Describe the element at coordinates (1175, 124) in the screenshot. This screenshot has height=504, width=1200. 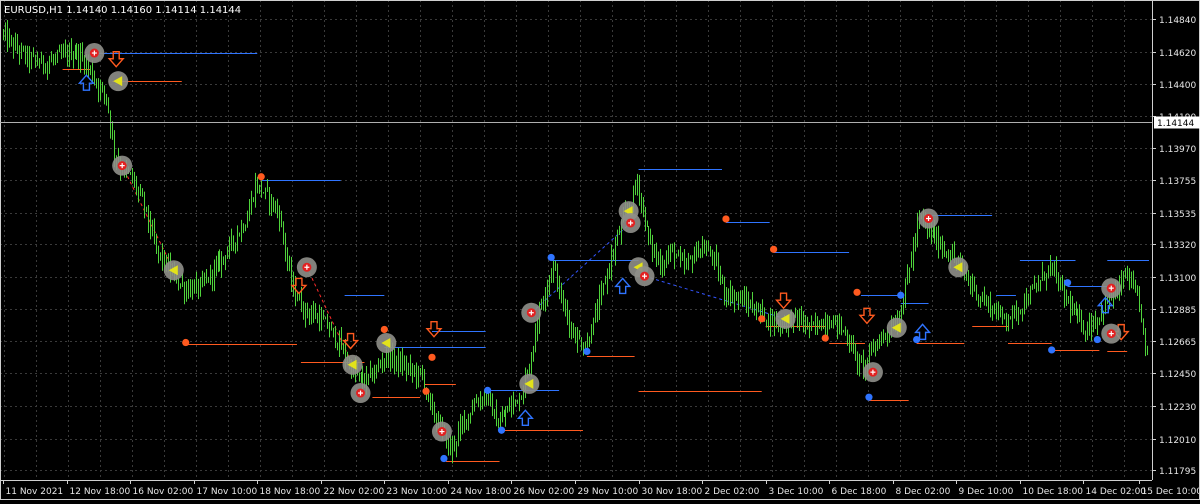
I see `current-price-label: 1.14144` at that location.